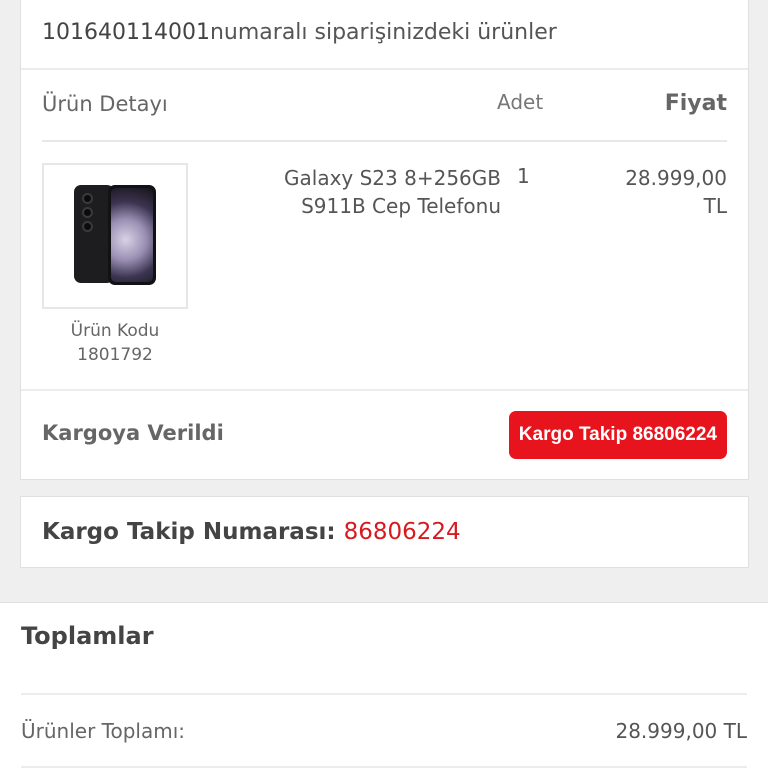 The image size is (768, 768). What do you see at coordinates (126, 32) in the screenshot?
I see `order-number: 101640114001` at bounding box center [126, 32].